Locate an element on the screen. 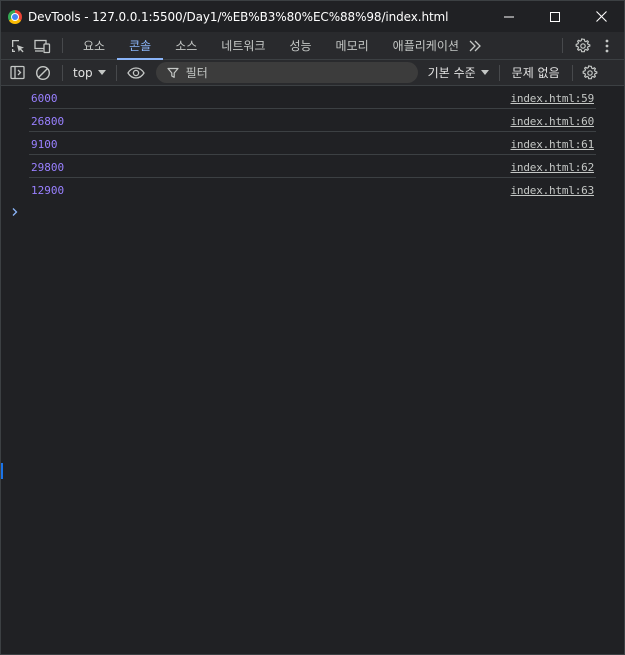 This screenshot has width=625, height=655. tab-label: 애플리케이션 is located at coordinates (425, 46).